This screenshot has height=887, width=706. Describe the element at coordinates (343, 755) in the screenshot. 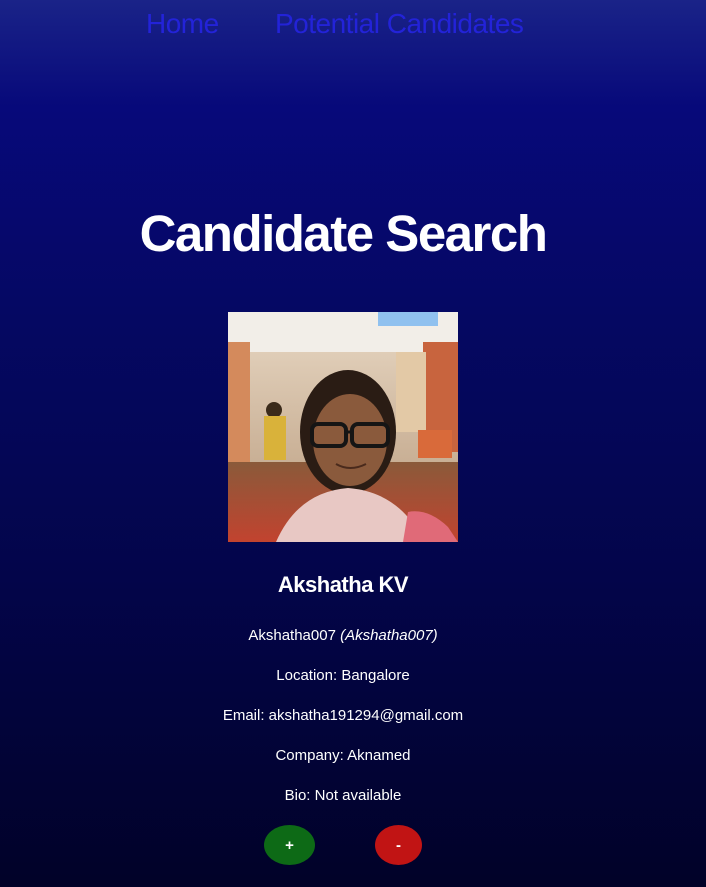

I see `candidate-company: Company: Aknamed` at that location.